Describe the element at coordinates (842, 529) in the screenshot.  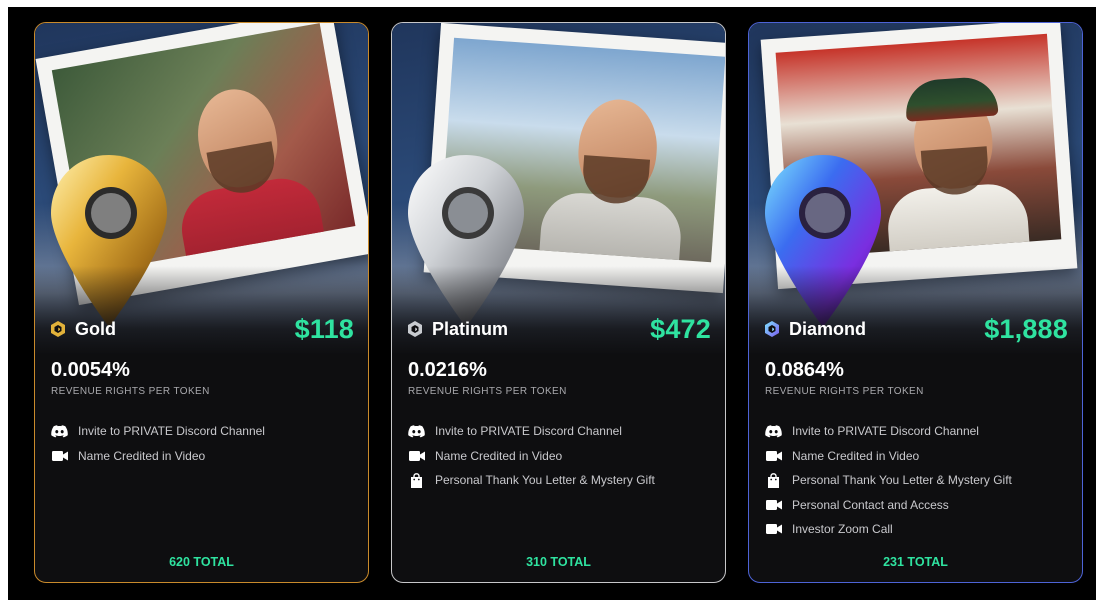
I see `perk-text: Investor Zoom Call` at that location.